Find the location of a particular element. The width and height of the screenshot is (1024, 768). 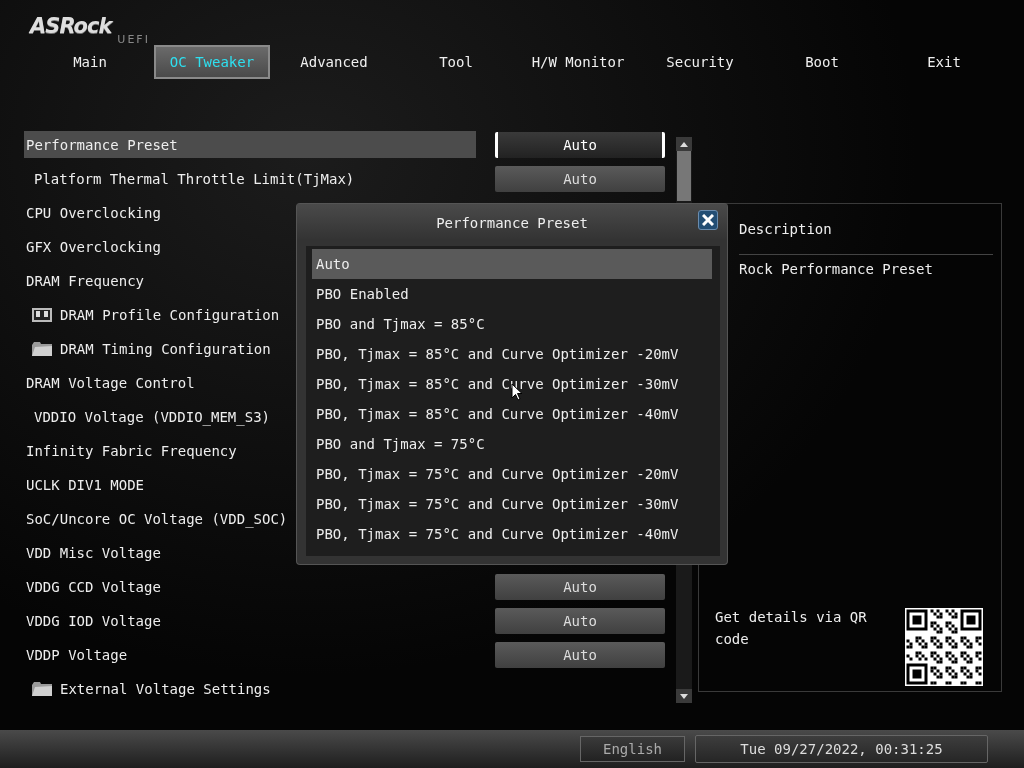

option-item: PBO, Tjmax = 85°C and Curve Optimizer -20mV is located at coordinates (512, 354).